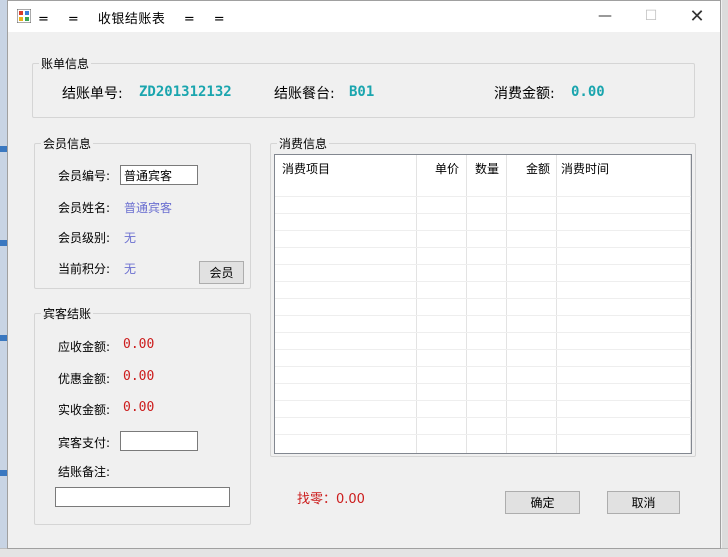 This screenshot has height=557, width=728. What do you see at coordinates (132, 19) in the screenshot?
I see `window-title: = = 收银结账表 = =` at bounding box center [132, 19].